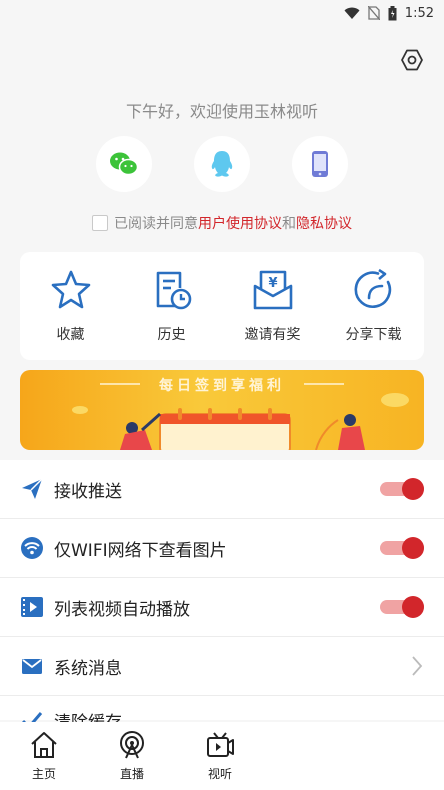 The width and height of the screenshot is (444, 790). I want to click on agreement-row: 已阅读并同意用户使用协议和隐私协议, so click(222, 223).